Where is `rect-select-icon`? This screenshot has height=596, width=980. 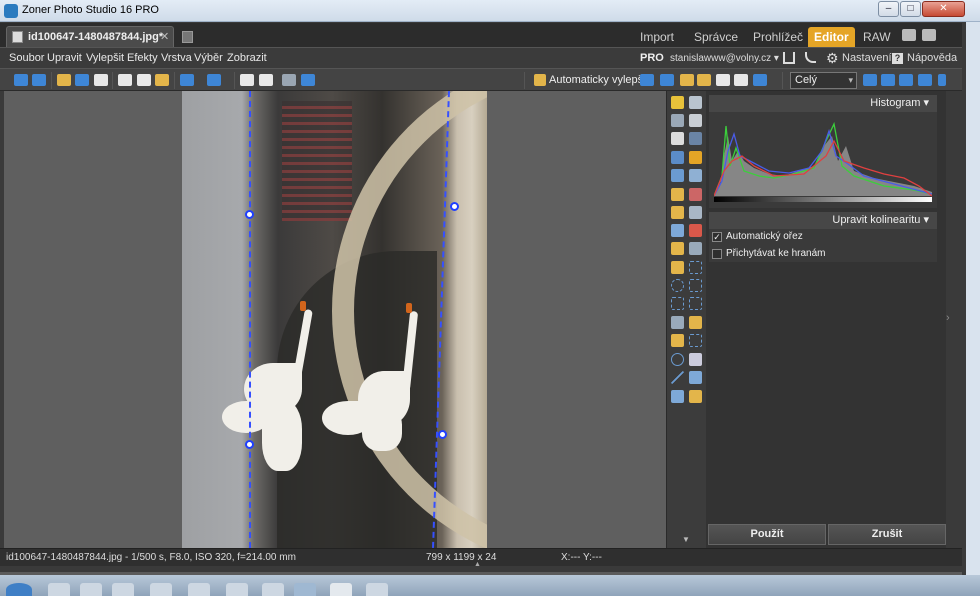 rect-select-icon is located at coordinates (695, 267).